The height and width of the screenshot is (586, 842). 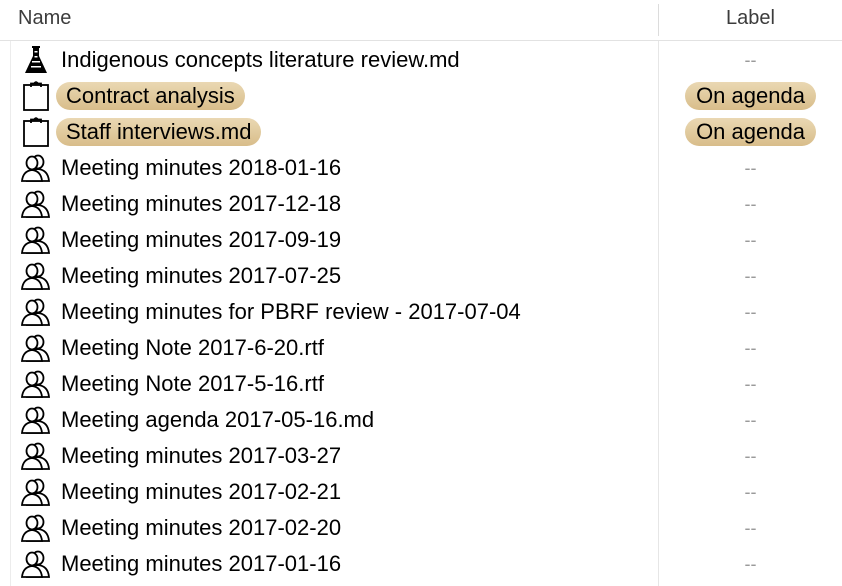 I want to click on item-name: Contract analysis, so click(x=150, y=96).